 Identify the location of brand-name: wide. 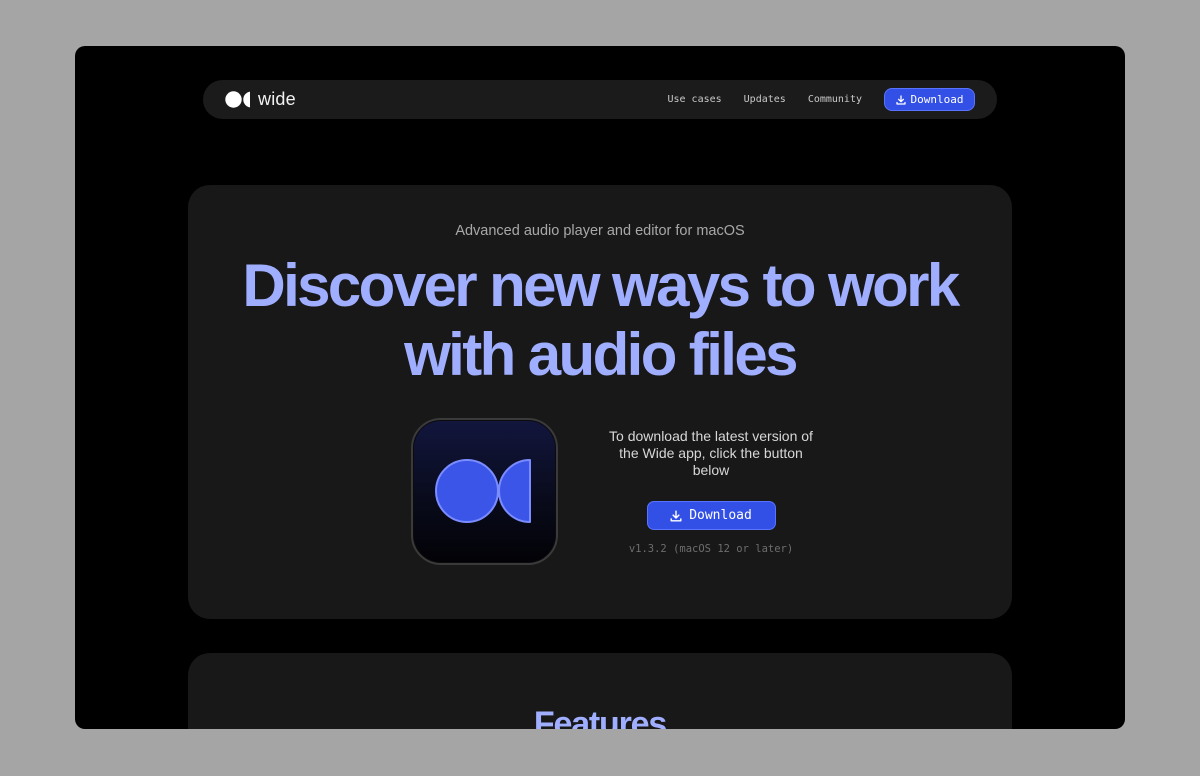
(277, 99).